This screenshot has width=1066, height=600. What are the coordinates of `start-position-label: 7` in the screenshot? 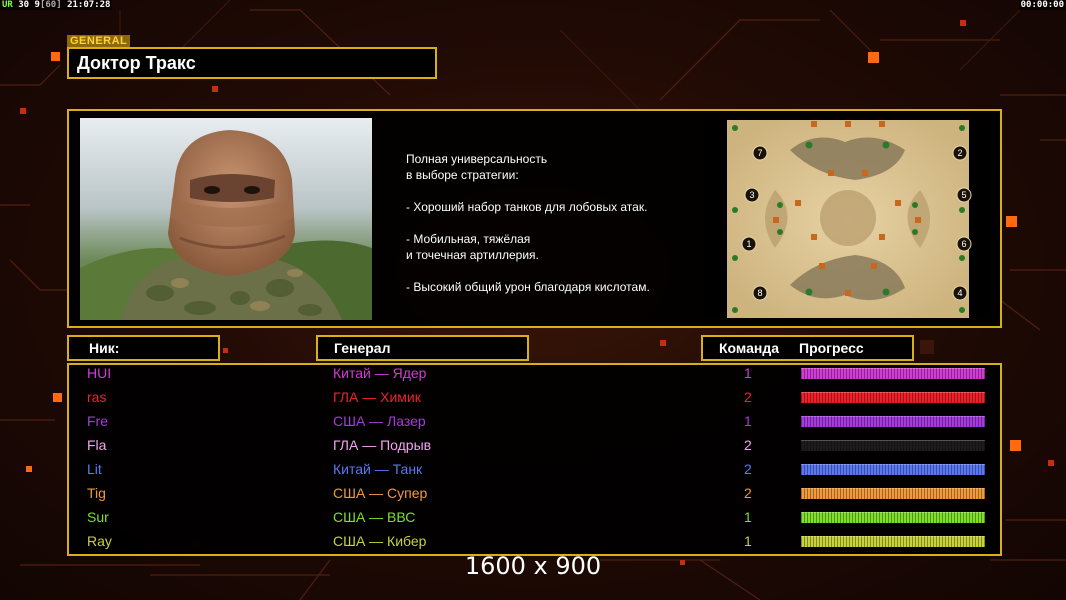 It's located at (759, 153).